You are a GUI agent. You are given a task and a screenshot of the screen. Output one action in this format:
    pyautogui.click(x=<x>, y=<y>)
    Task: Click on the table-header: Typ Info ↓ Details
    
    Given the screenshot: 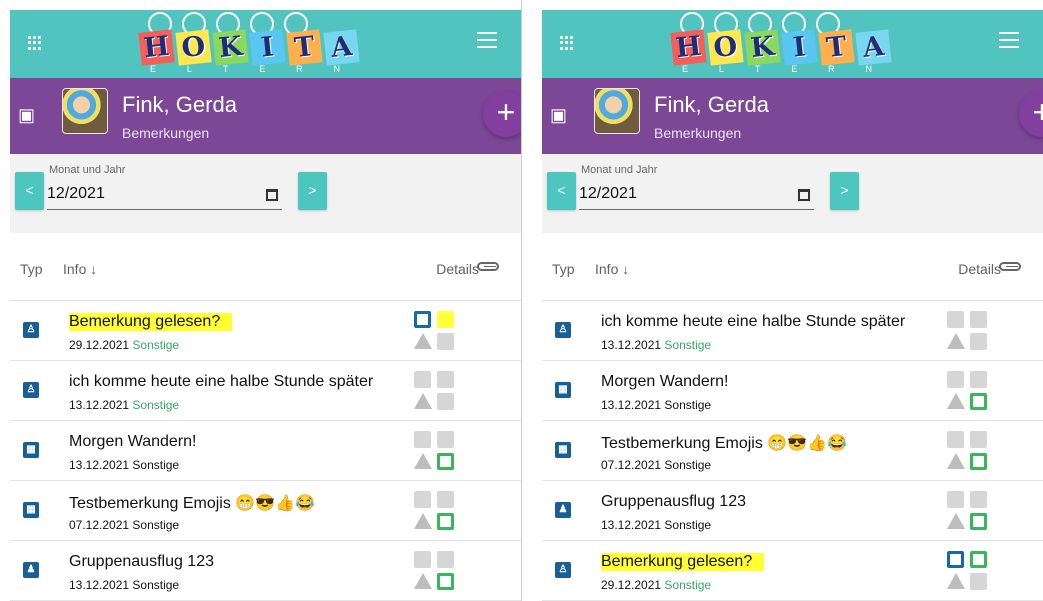 What is the action you would take?
    pyautogui.click(x=792, y=267)
    